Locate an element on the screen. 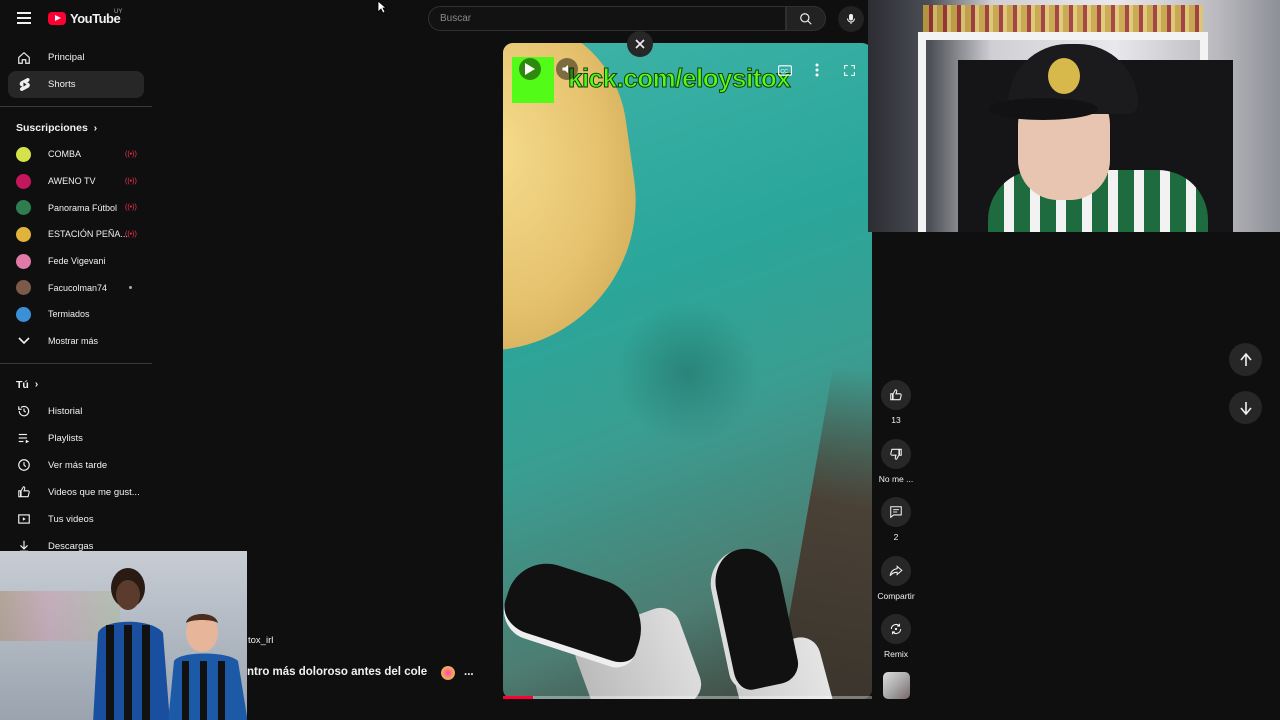 Image resolution: width=1280 pixels, height=720 pixels. video-progress-fill is located at coordinates (518, 697).